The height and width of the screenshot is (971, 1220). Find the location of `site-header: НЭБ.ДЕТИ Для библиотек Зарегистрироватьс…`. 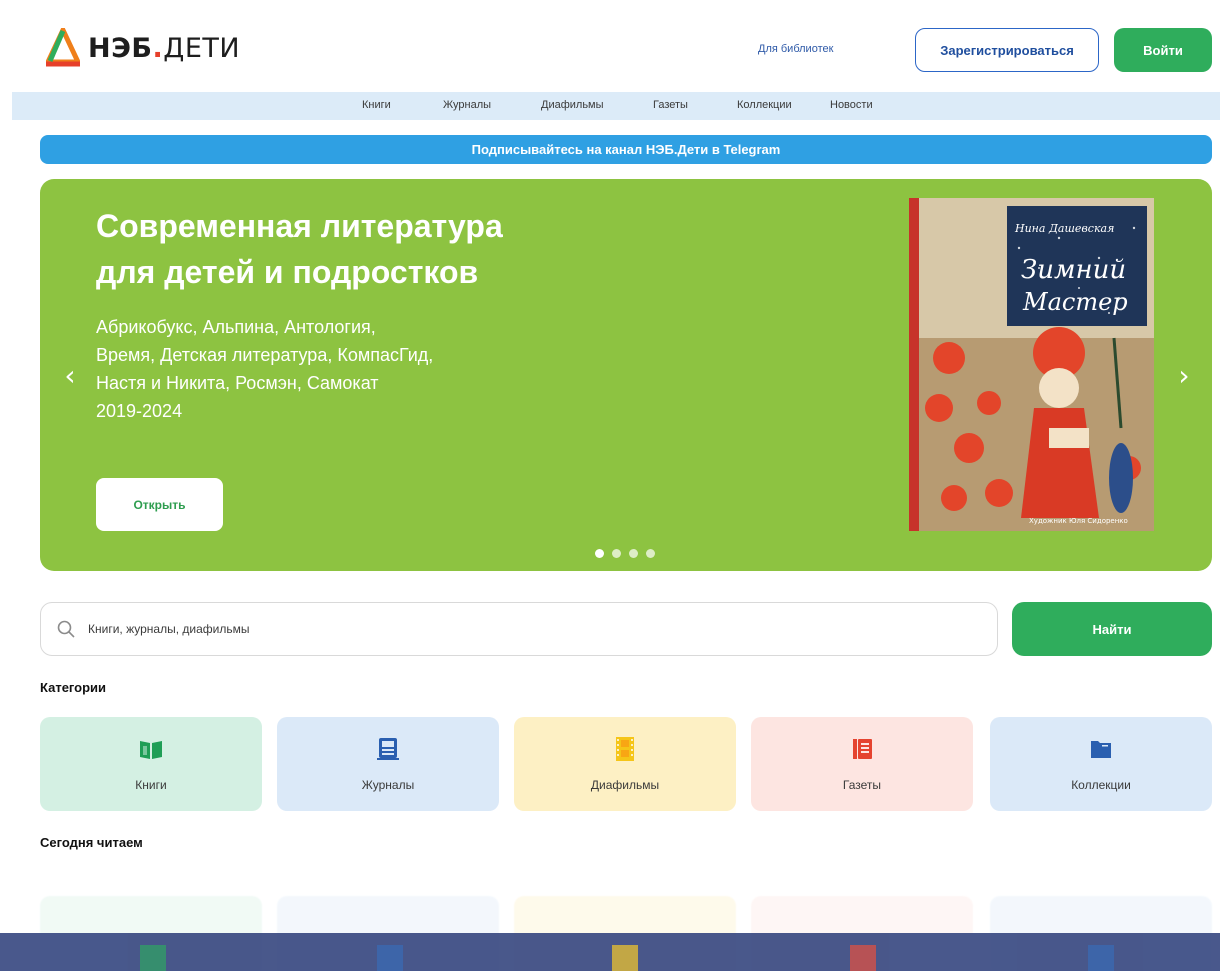

site-header: НЭБ.ДЕТИ Для библиотек Зарегистрироватьс… is located at coordinates (616, 50).